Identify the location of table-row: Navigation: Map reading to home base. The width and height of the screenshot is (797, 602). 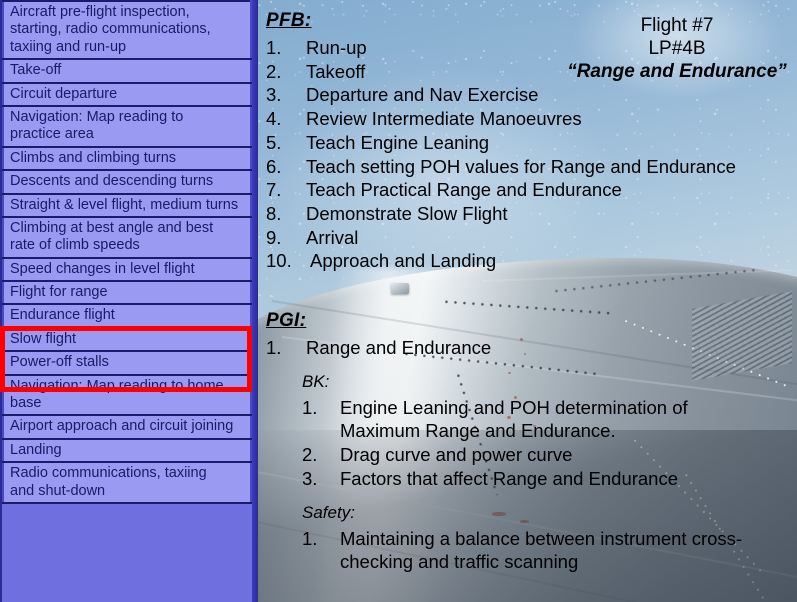
(127, 395).